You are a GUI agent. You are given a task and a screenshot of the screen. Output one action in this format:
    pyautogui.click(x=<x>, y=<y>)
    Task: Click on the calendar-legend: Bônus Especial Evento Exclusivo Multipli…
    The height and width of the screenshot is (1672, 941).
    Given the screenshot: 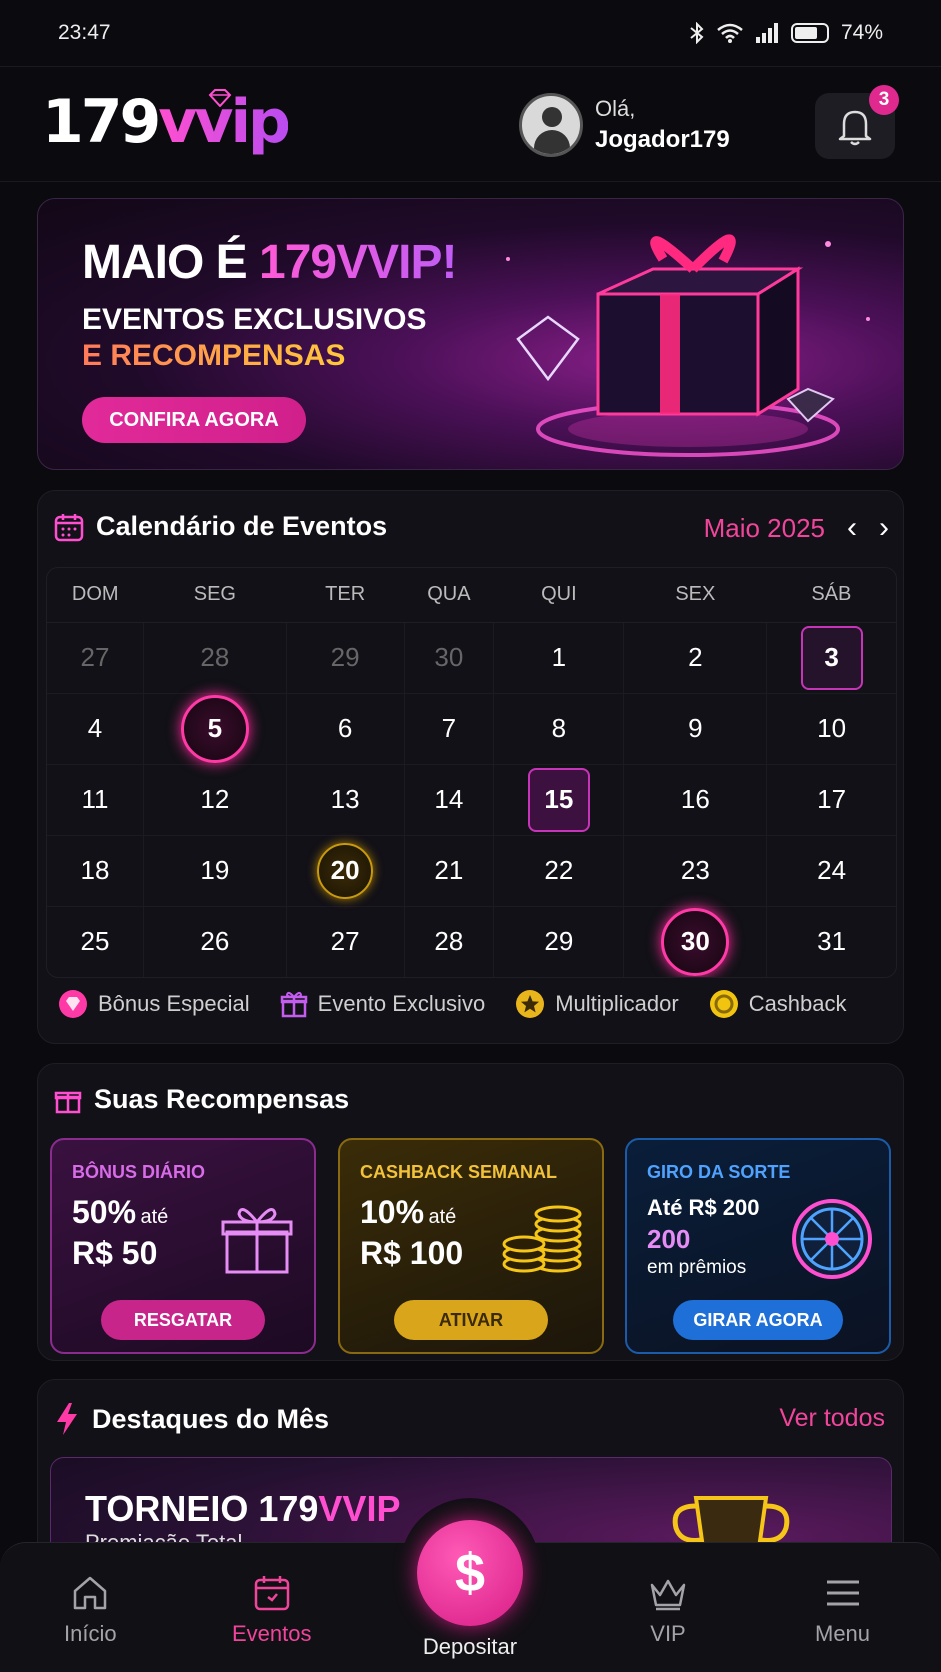 What is the action you would take?
    pyautogui.click(x=452, y=1004)
    